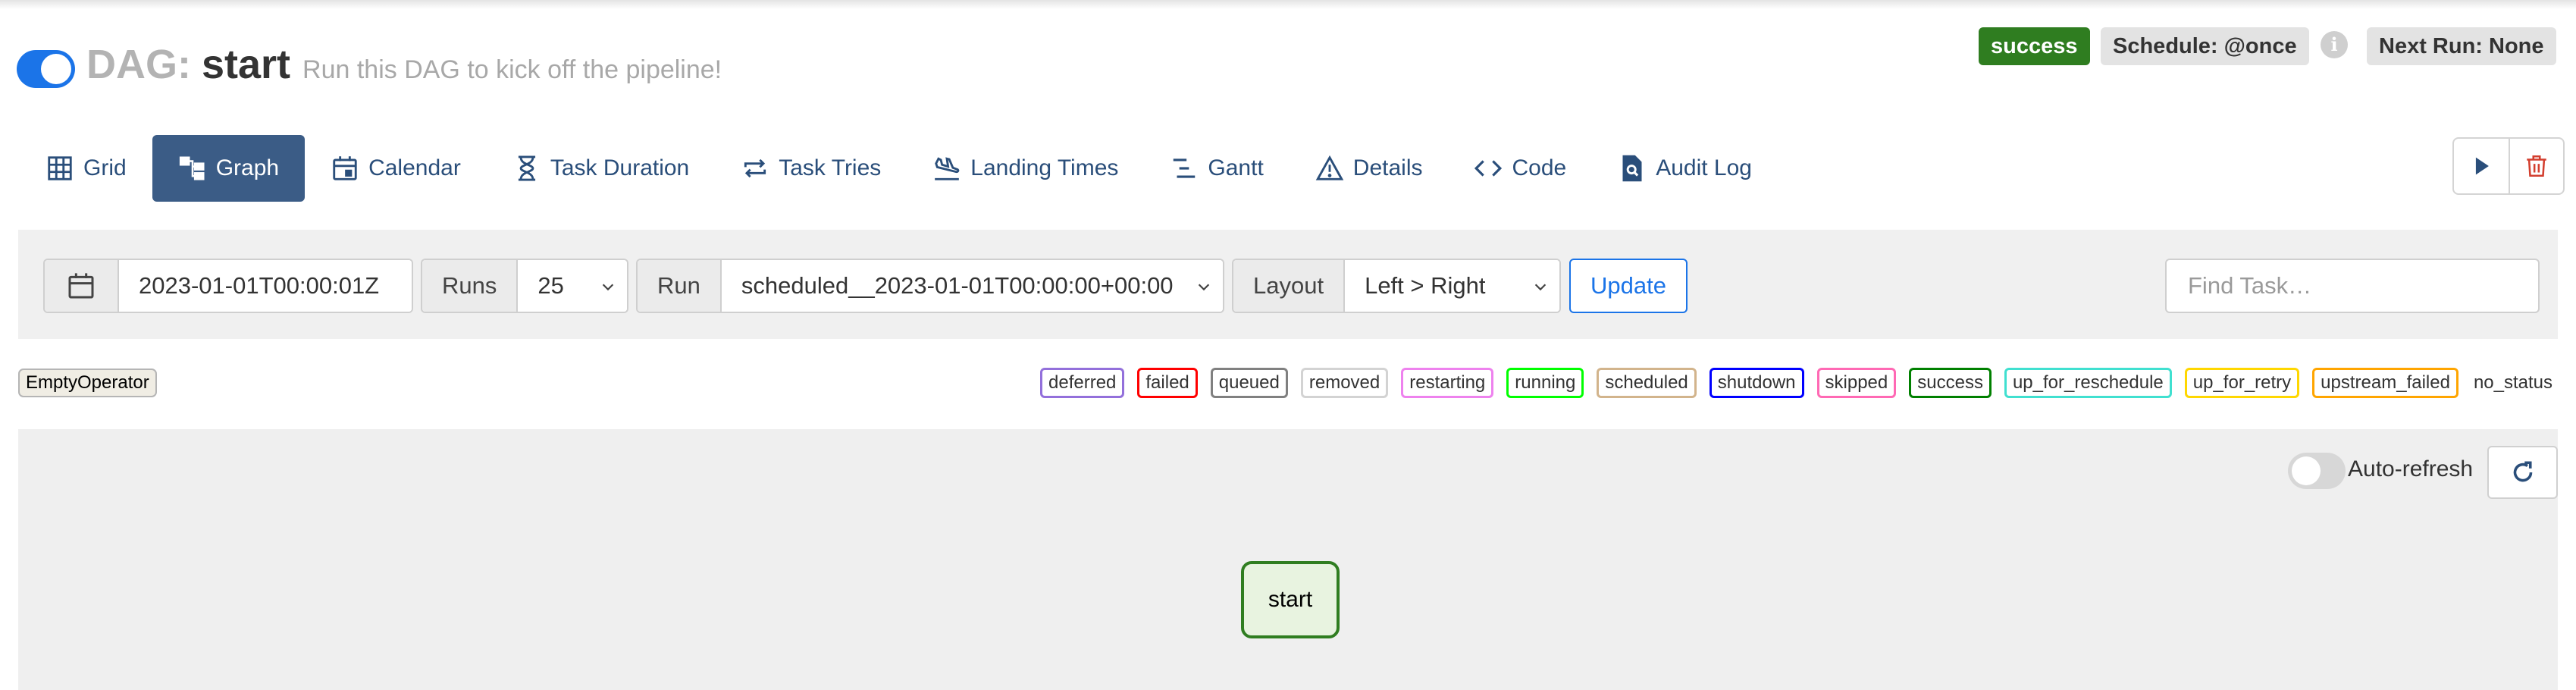  Describe the element at coordinates (1288, 4) in the screenshot. I see `top-shadow` at that location.